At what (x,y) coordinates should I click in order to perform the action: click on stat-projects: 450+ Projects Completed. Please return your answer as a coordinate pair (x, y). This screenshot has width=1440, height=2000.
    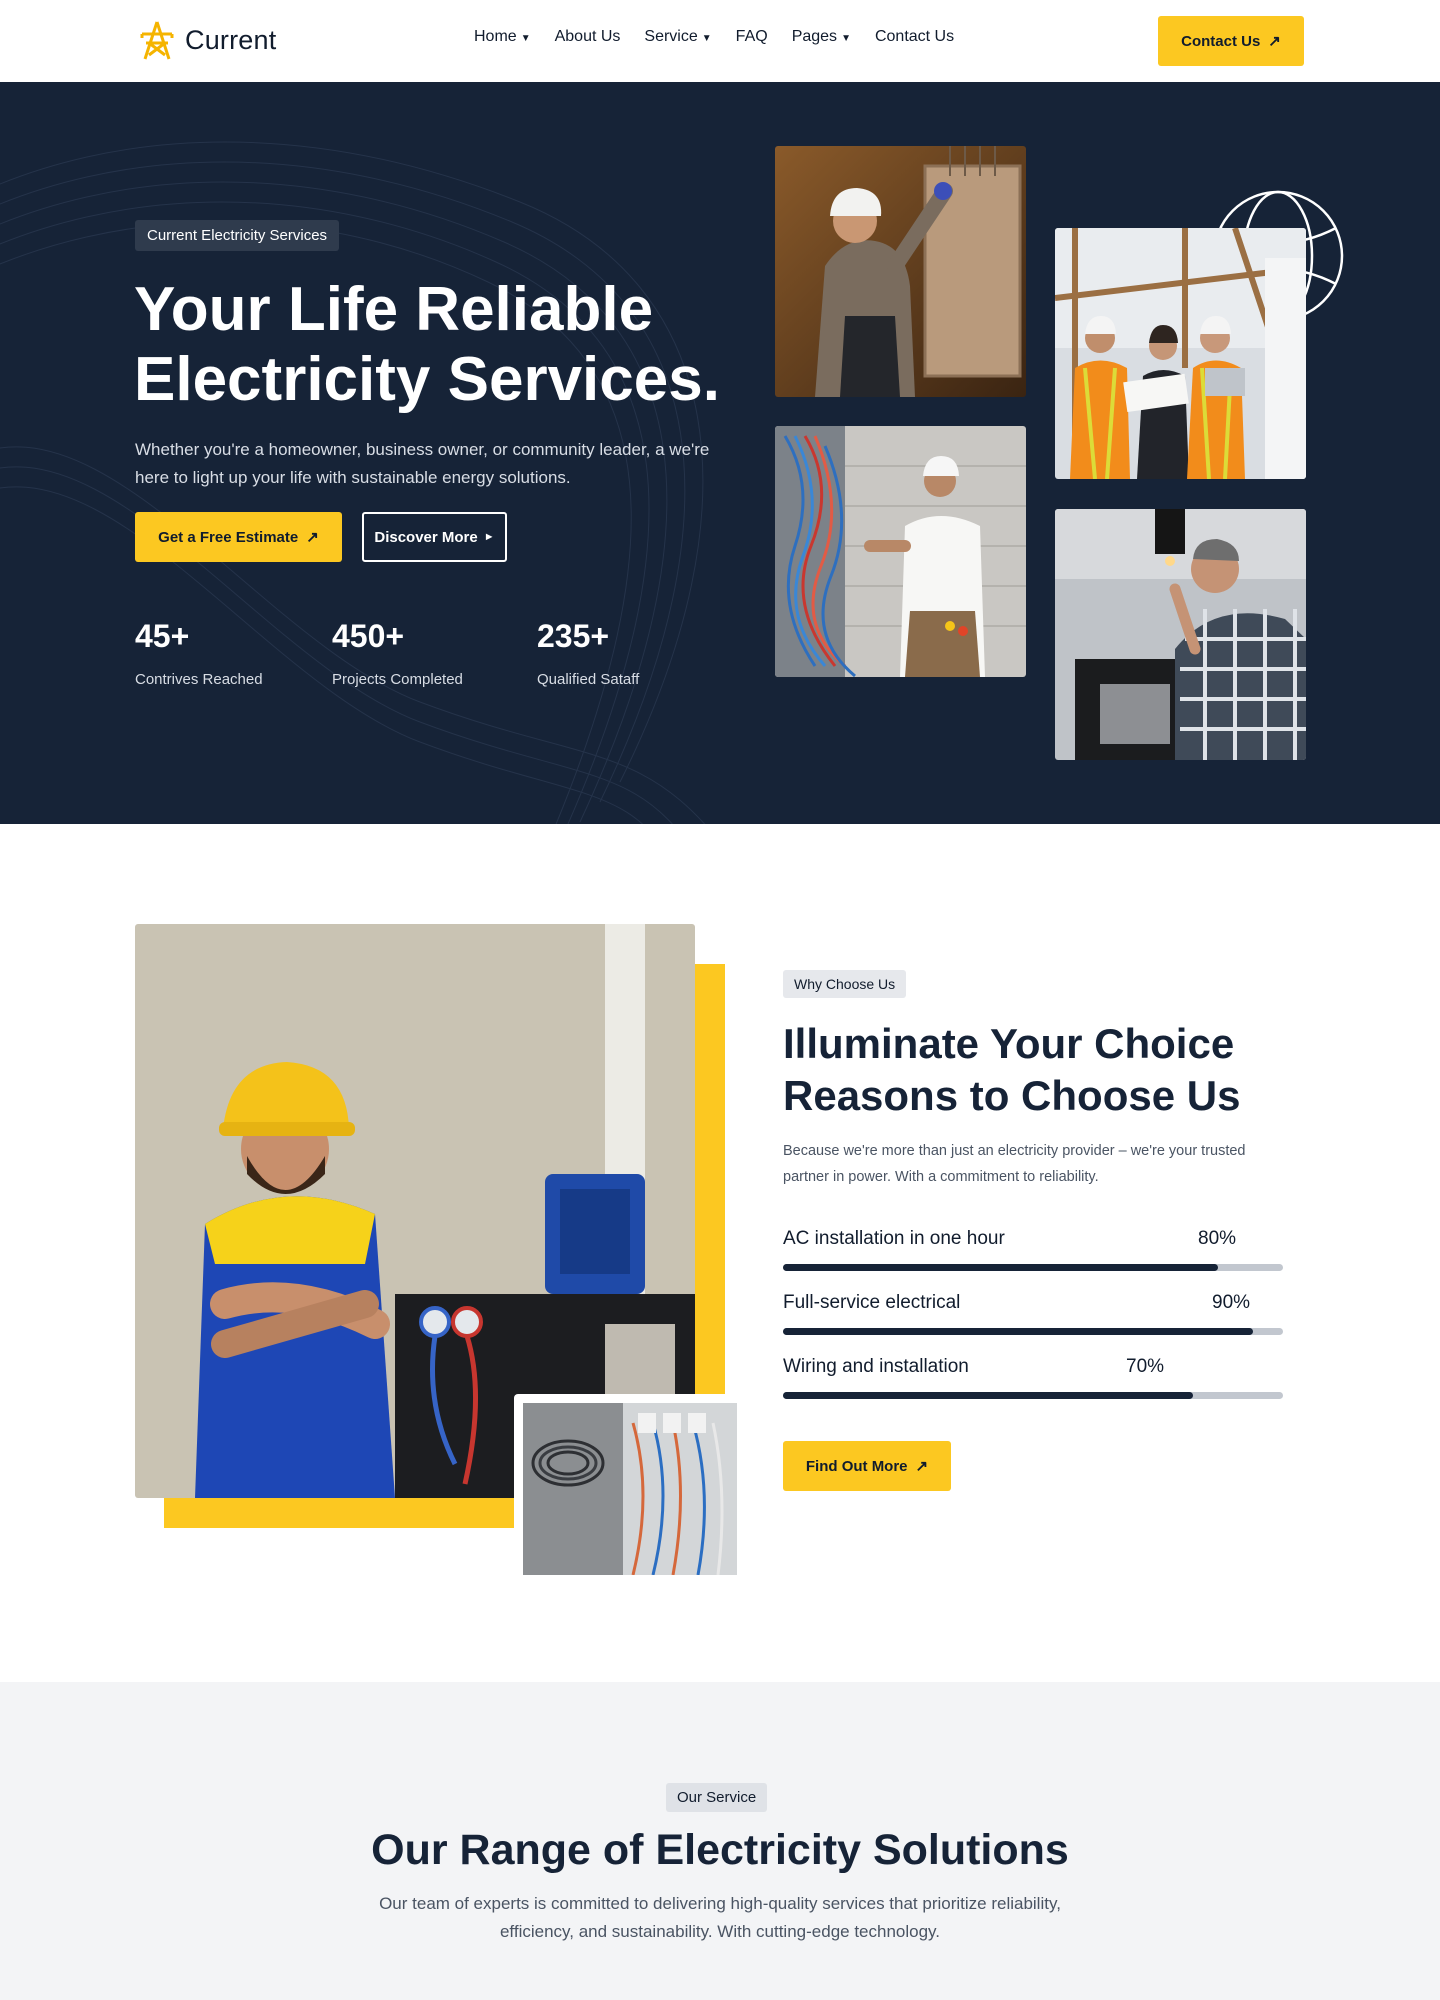
    Looking at the image, I should click on (397, 653).